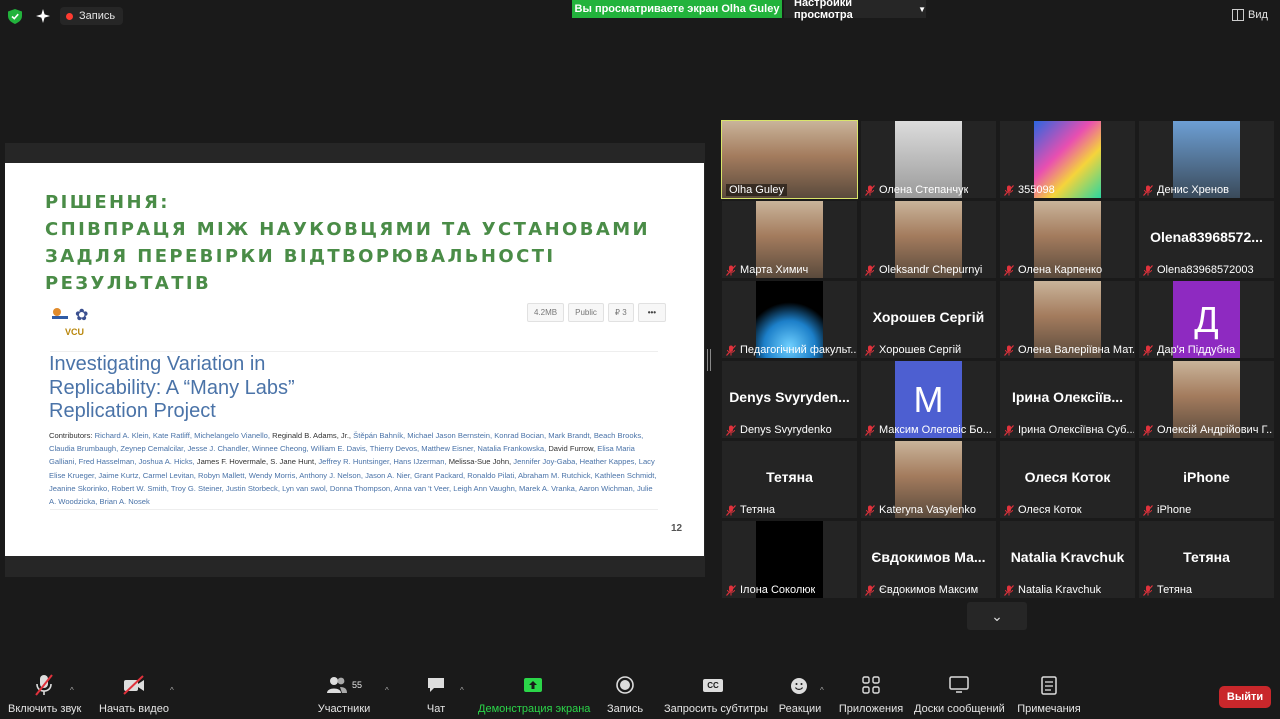 The height and width of the screenshot is (719, 1280). I want to click on participant-tile: Олеся Коток Олеся Коток, so click(1067, 479).